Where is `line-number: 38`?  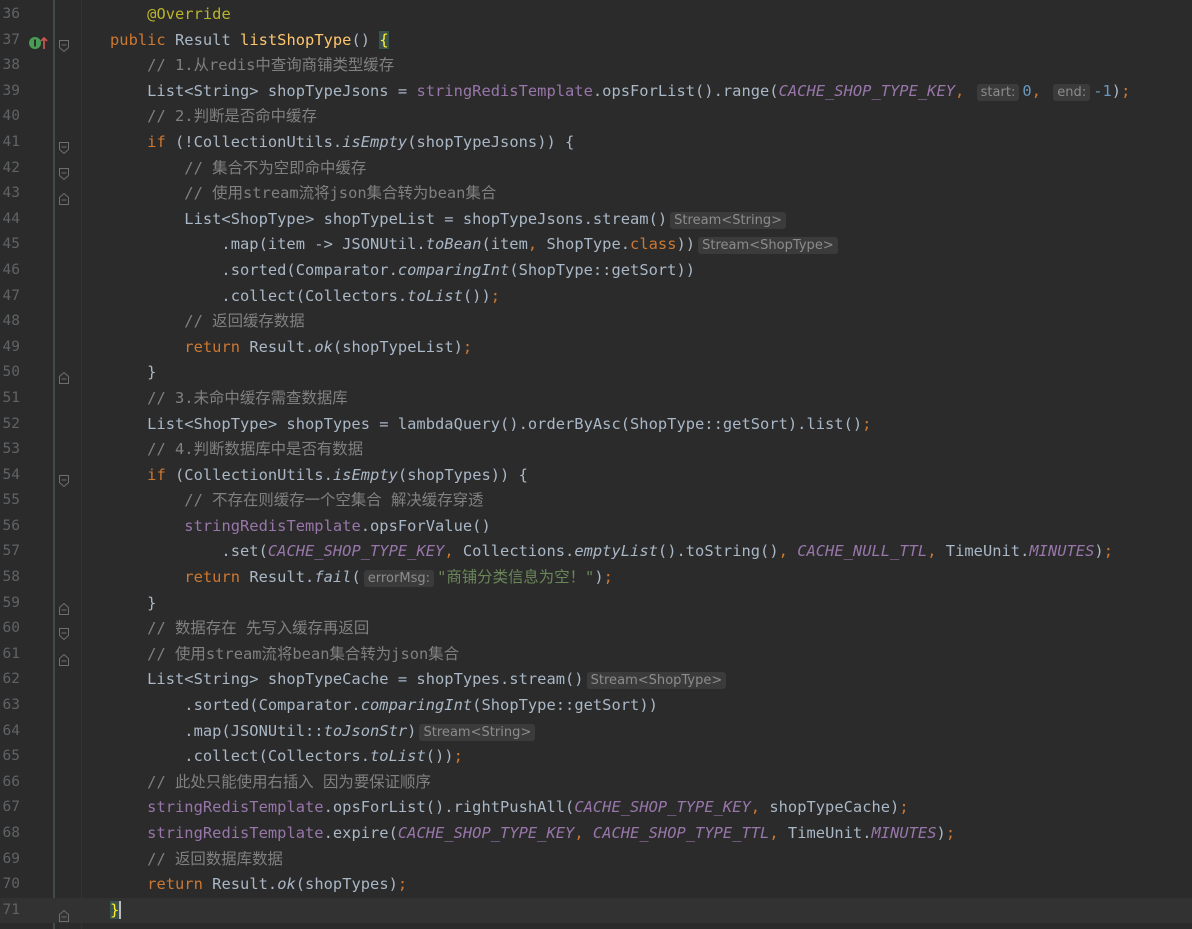 line-number: 38 is located at coordinates (10, 66).